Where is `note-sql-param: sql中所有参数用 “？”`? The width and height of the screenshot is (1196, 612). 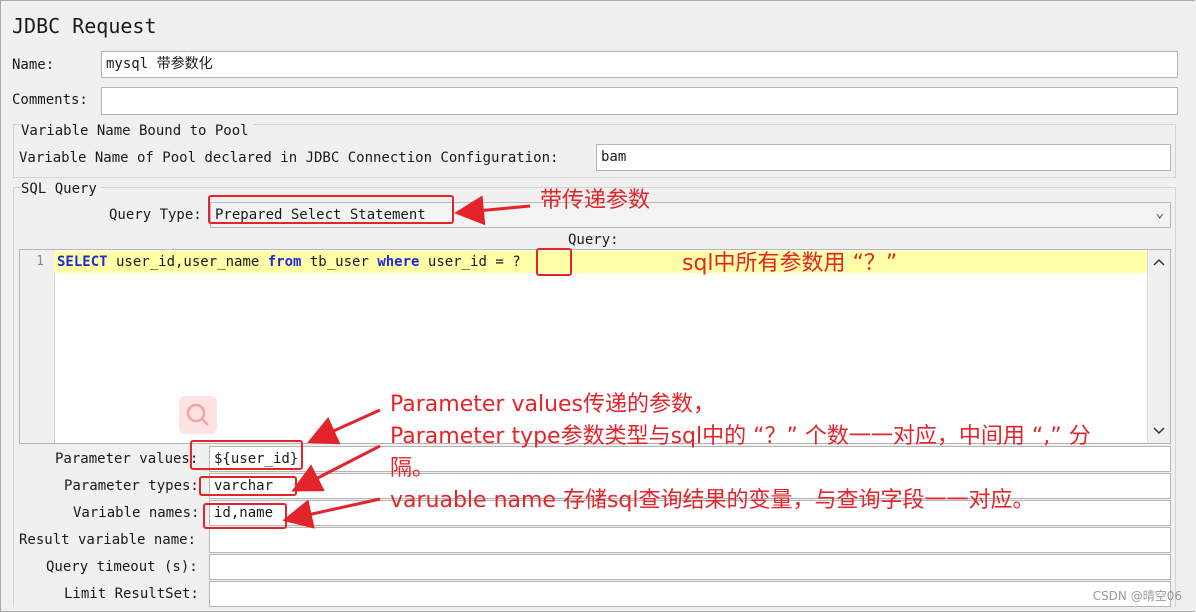
note-sql-param: sql中所有参数用 “？” is located at coordinates (790, 263).